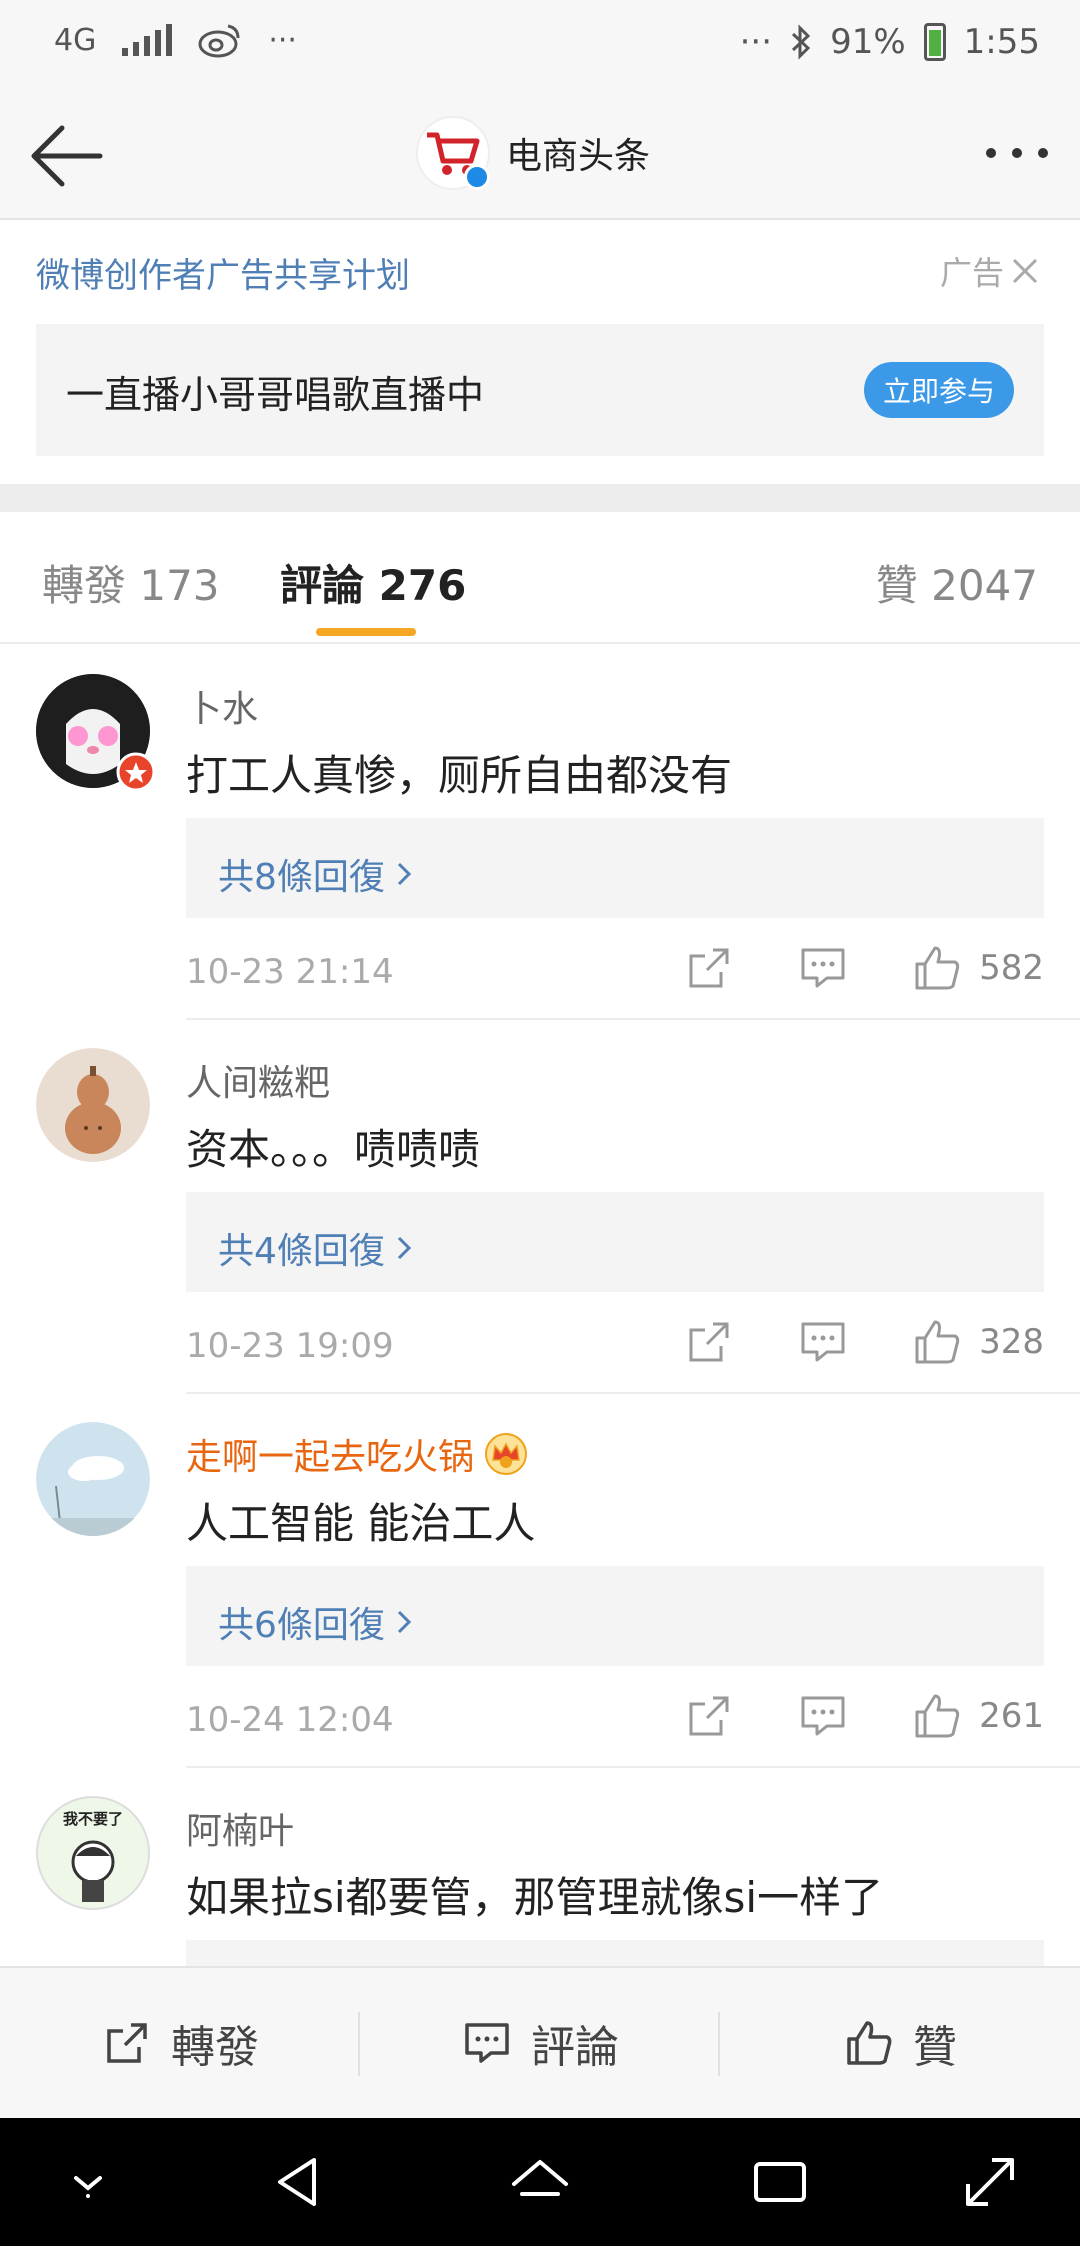 This screenshot has height=2246, width=1080. I want to click on clock: 1:55, so click(1001, 42).